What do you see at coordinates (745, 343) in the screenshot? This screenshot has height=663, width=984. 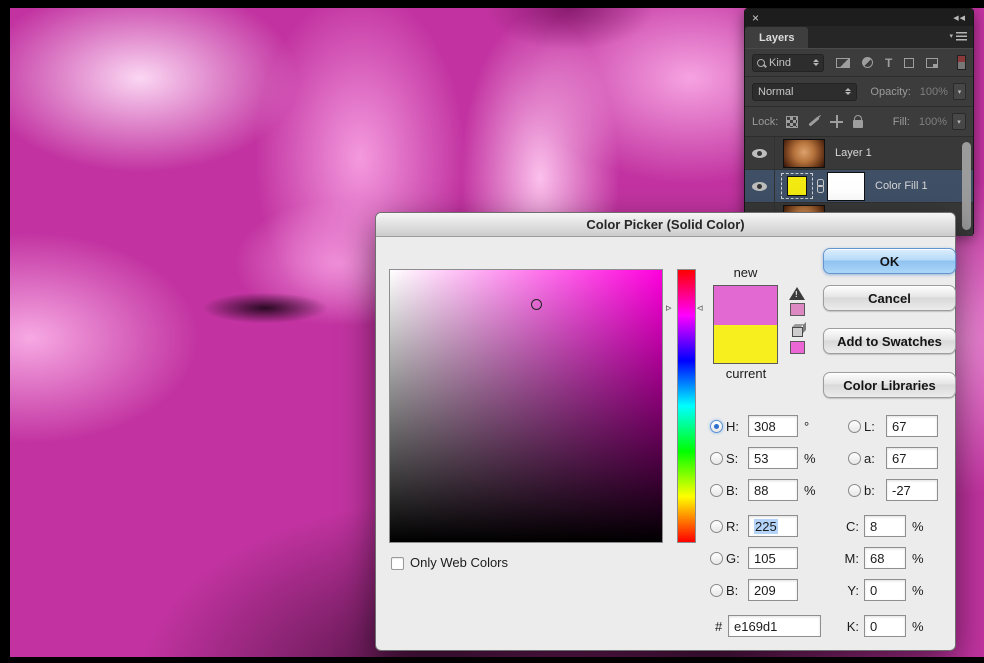 I see `current-color-swatch` at bounding box center [745, 343].